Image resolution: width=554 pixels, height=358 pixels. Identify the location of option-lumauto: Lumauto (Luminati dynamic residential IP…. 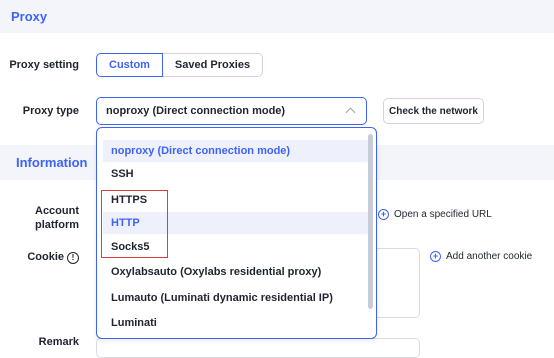
(235, 298).